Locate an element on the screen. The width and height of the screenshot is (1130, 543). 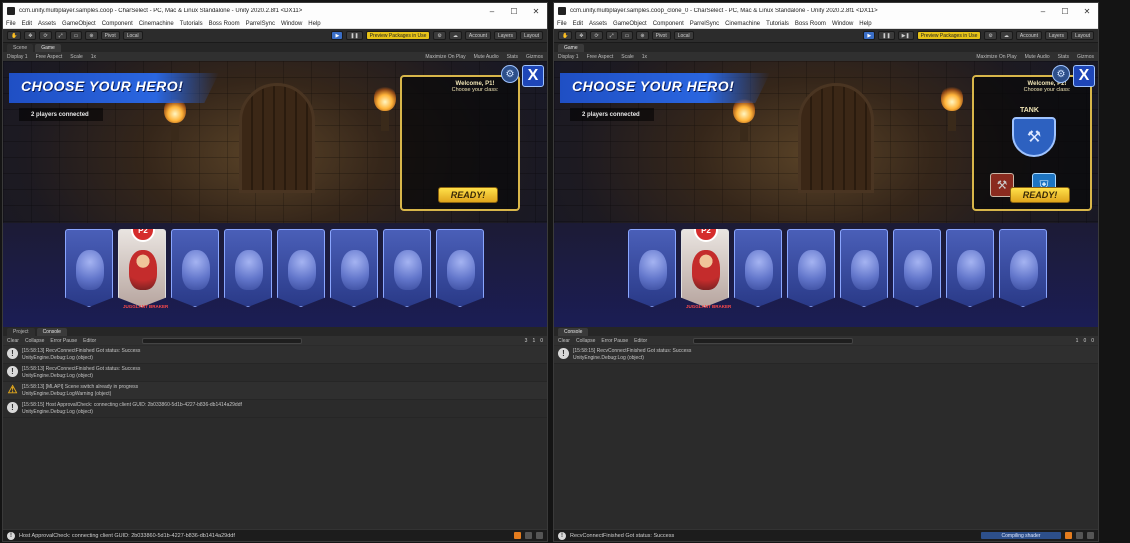
tab-game: Game is located at coordinates (571, 48).